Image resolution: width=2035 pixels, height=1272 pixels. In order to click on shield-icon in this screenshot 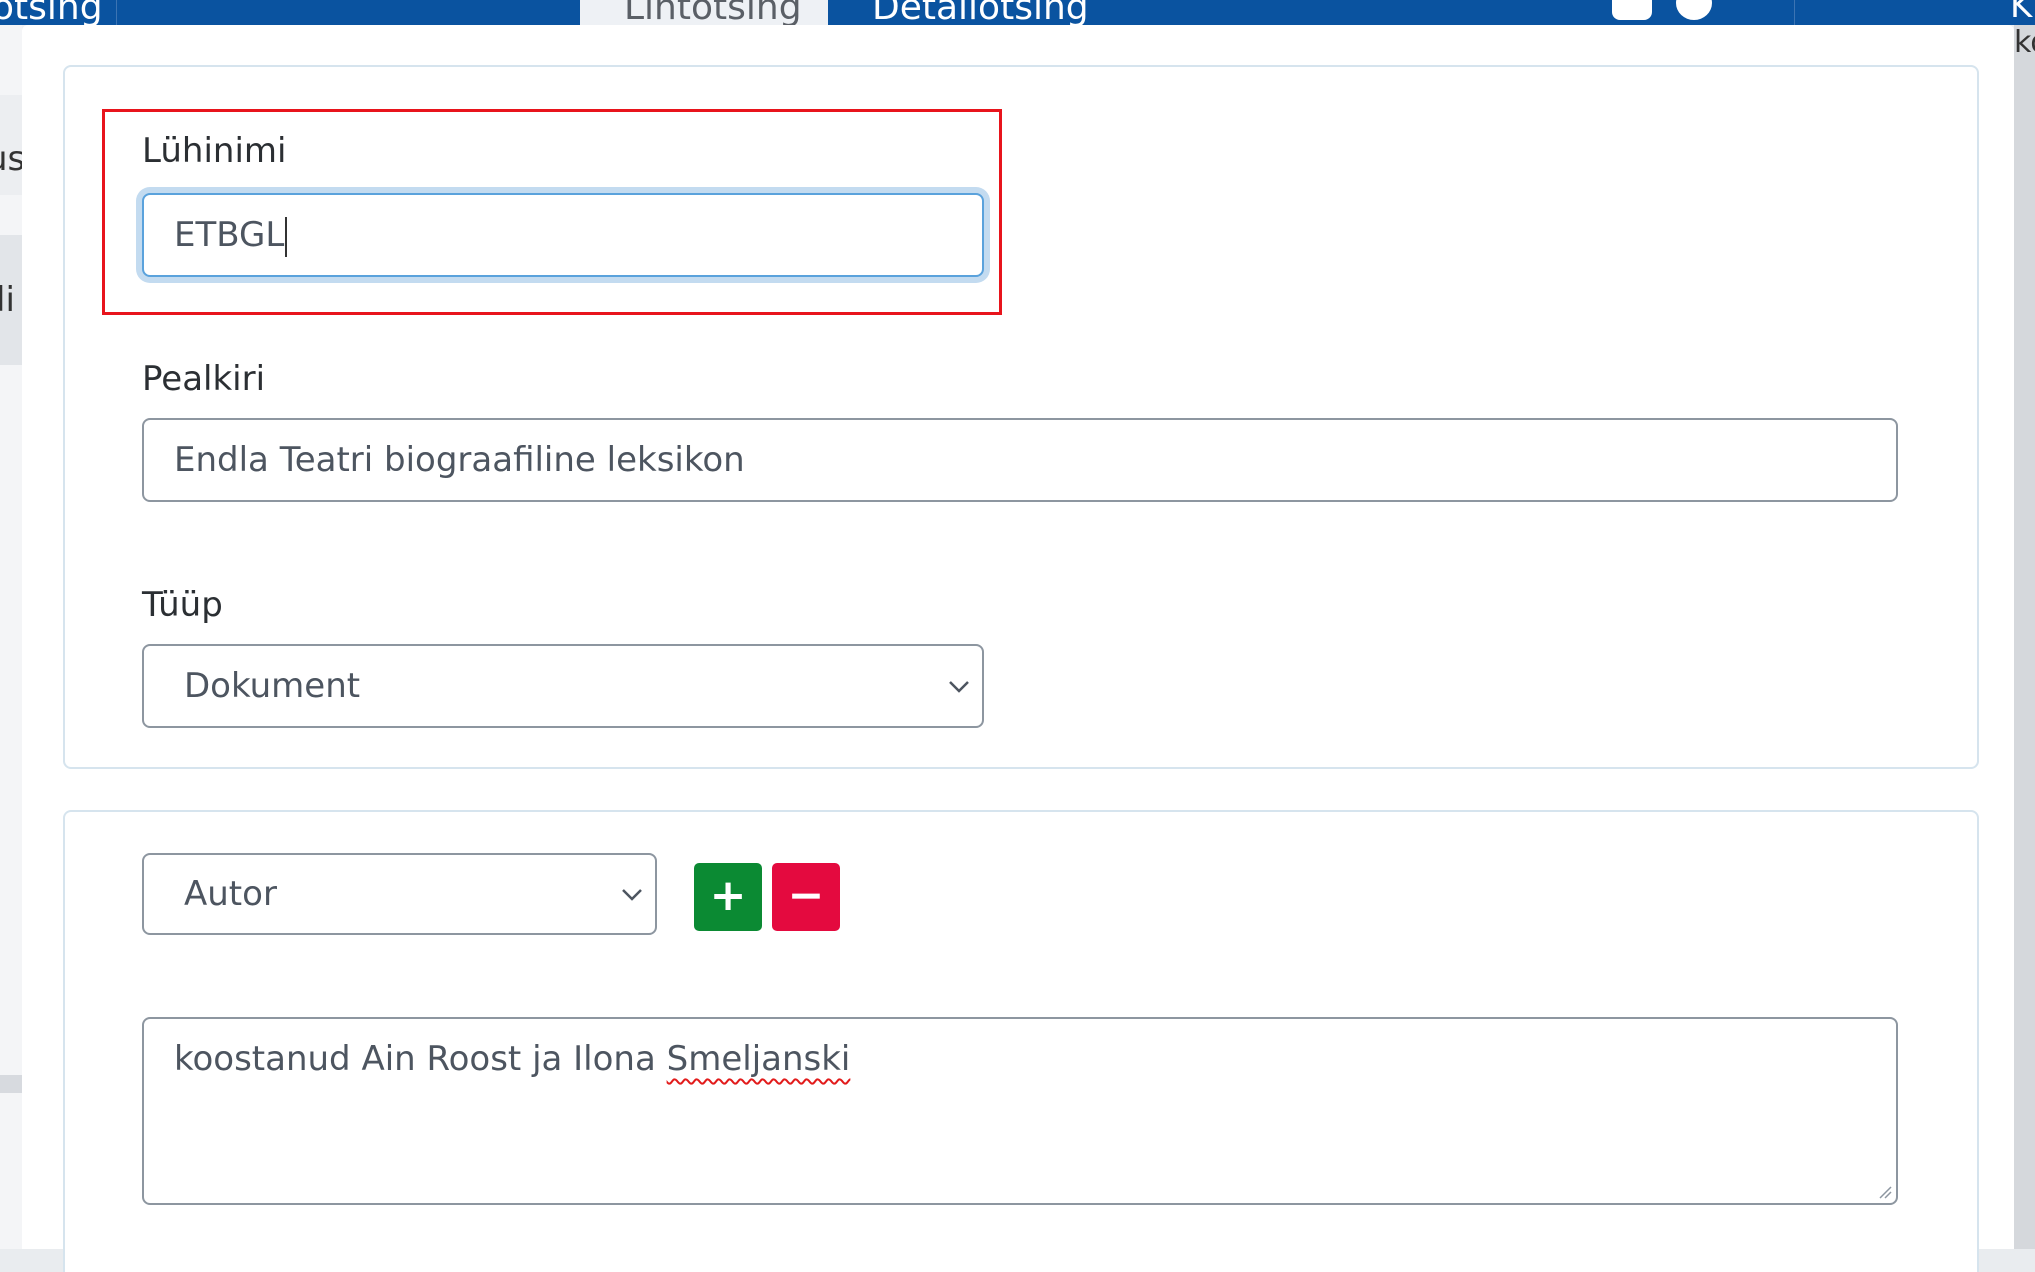, I will do `click(1632, 10)`.